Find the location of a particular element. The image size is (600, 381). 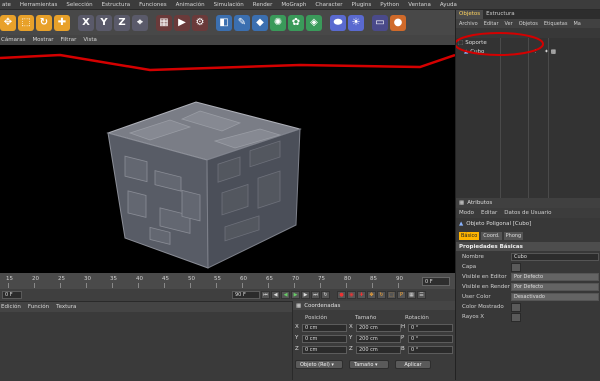

attribute-tab: Coord. is located at coordinates (491, 236).